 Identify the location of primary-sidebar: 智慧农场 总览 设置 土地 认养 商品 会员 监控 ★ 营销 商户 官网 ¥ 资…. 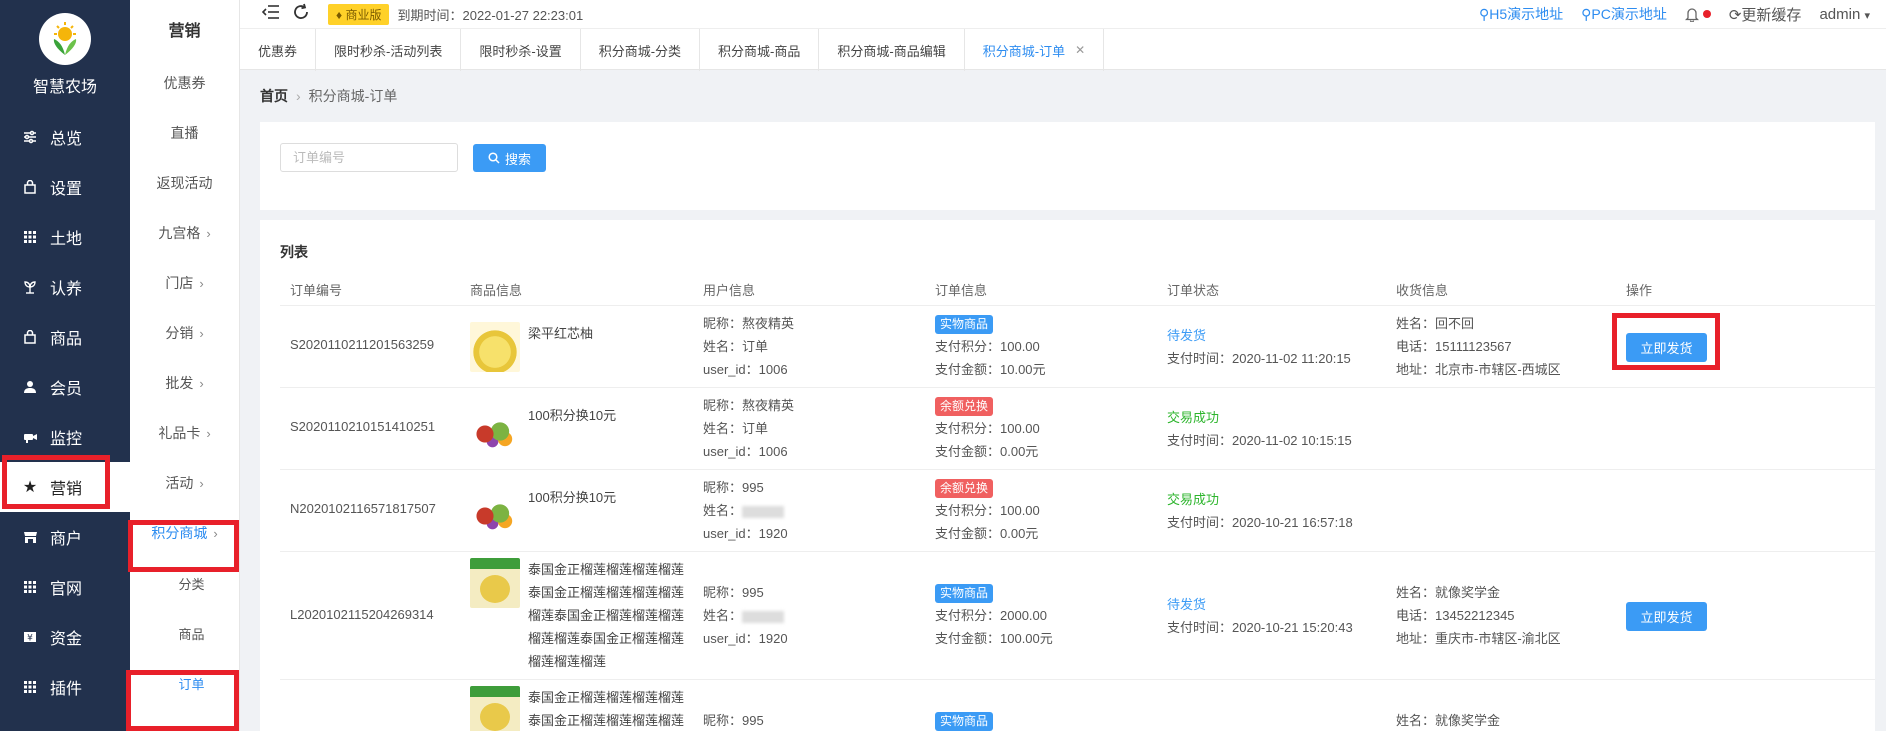
(65, 365).